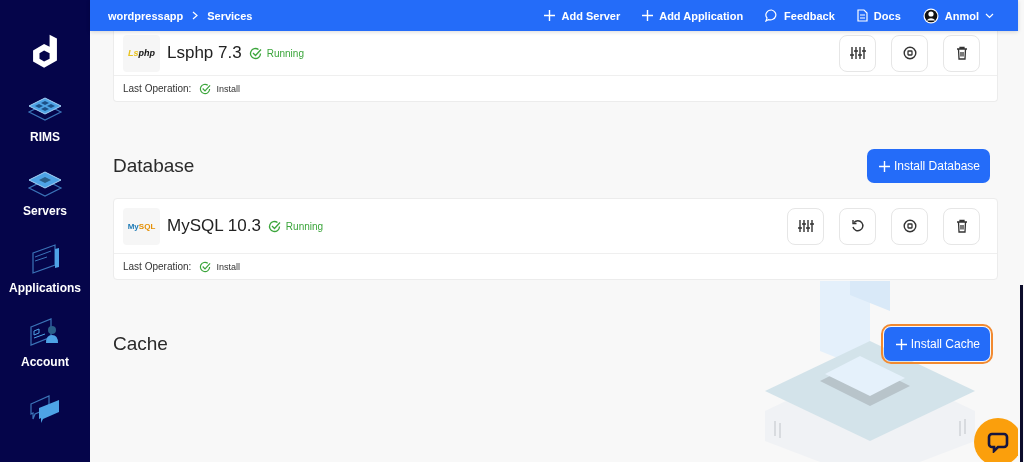 The height and width of the screenshot is (462, 1024). Describe the element at coordinates (928, 166) in the screenshot. I see `install-button: Install Database` at that location.